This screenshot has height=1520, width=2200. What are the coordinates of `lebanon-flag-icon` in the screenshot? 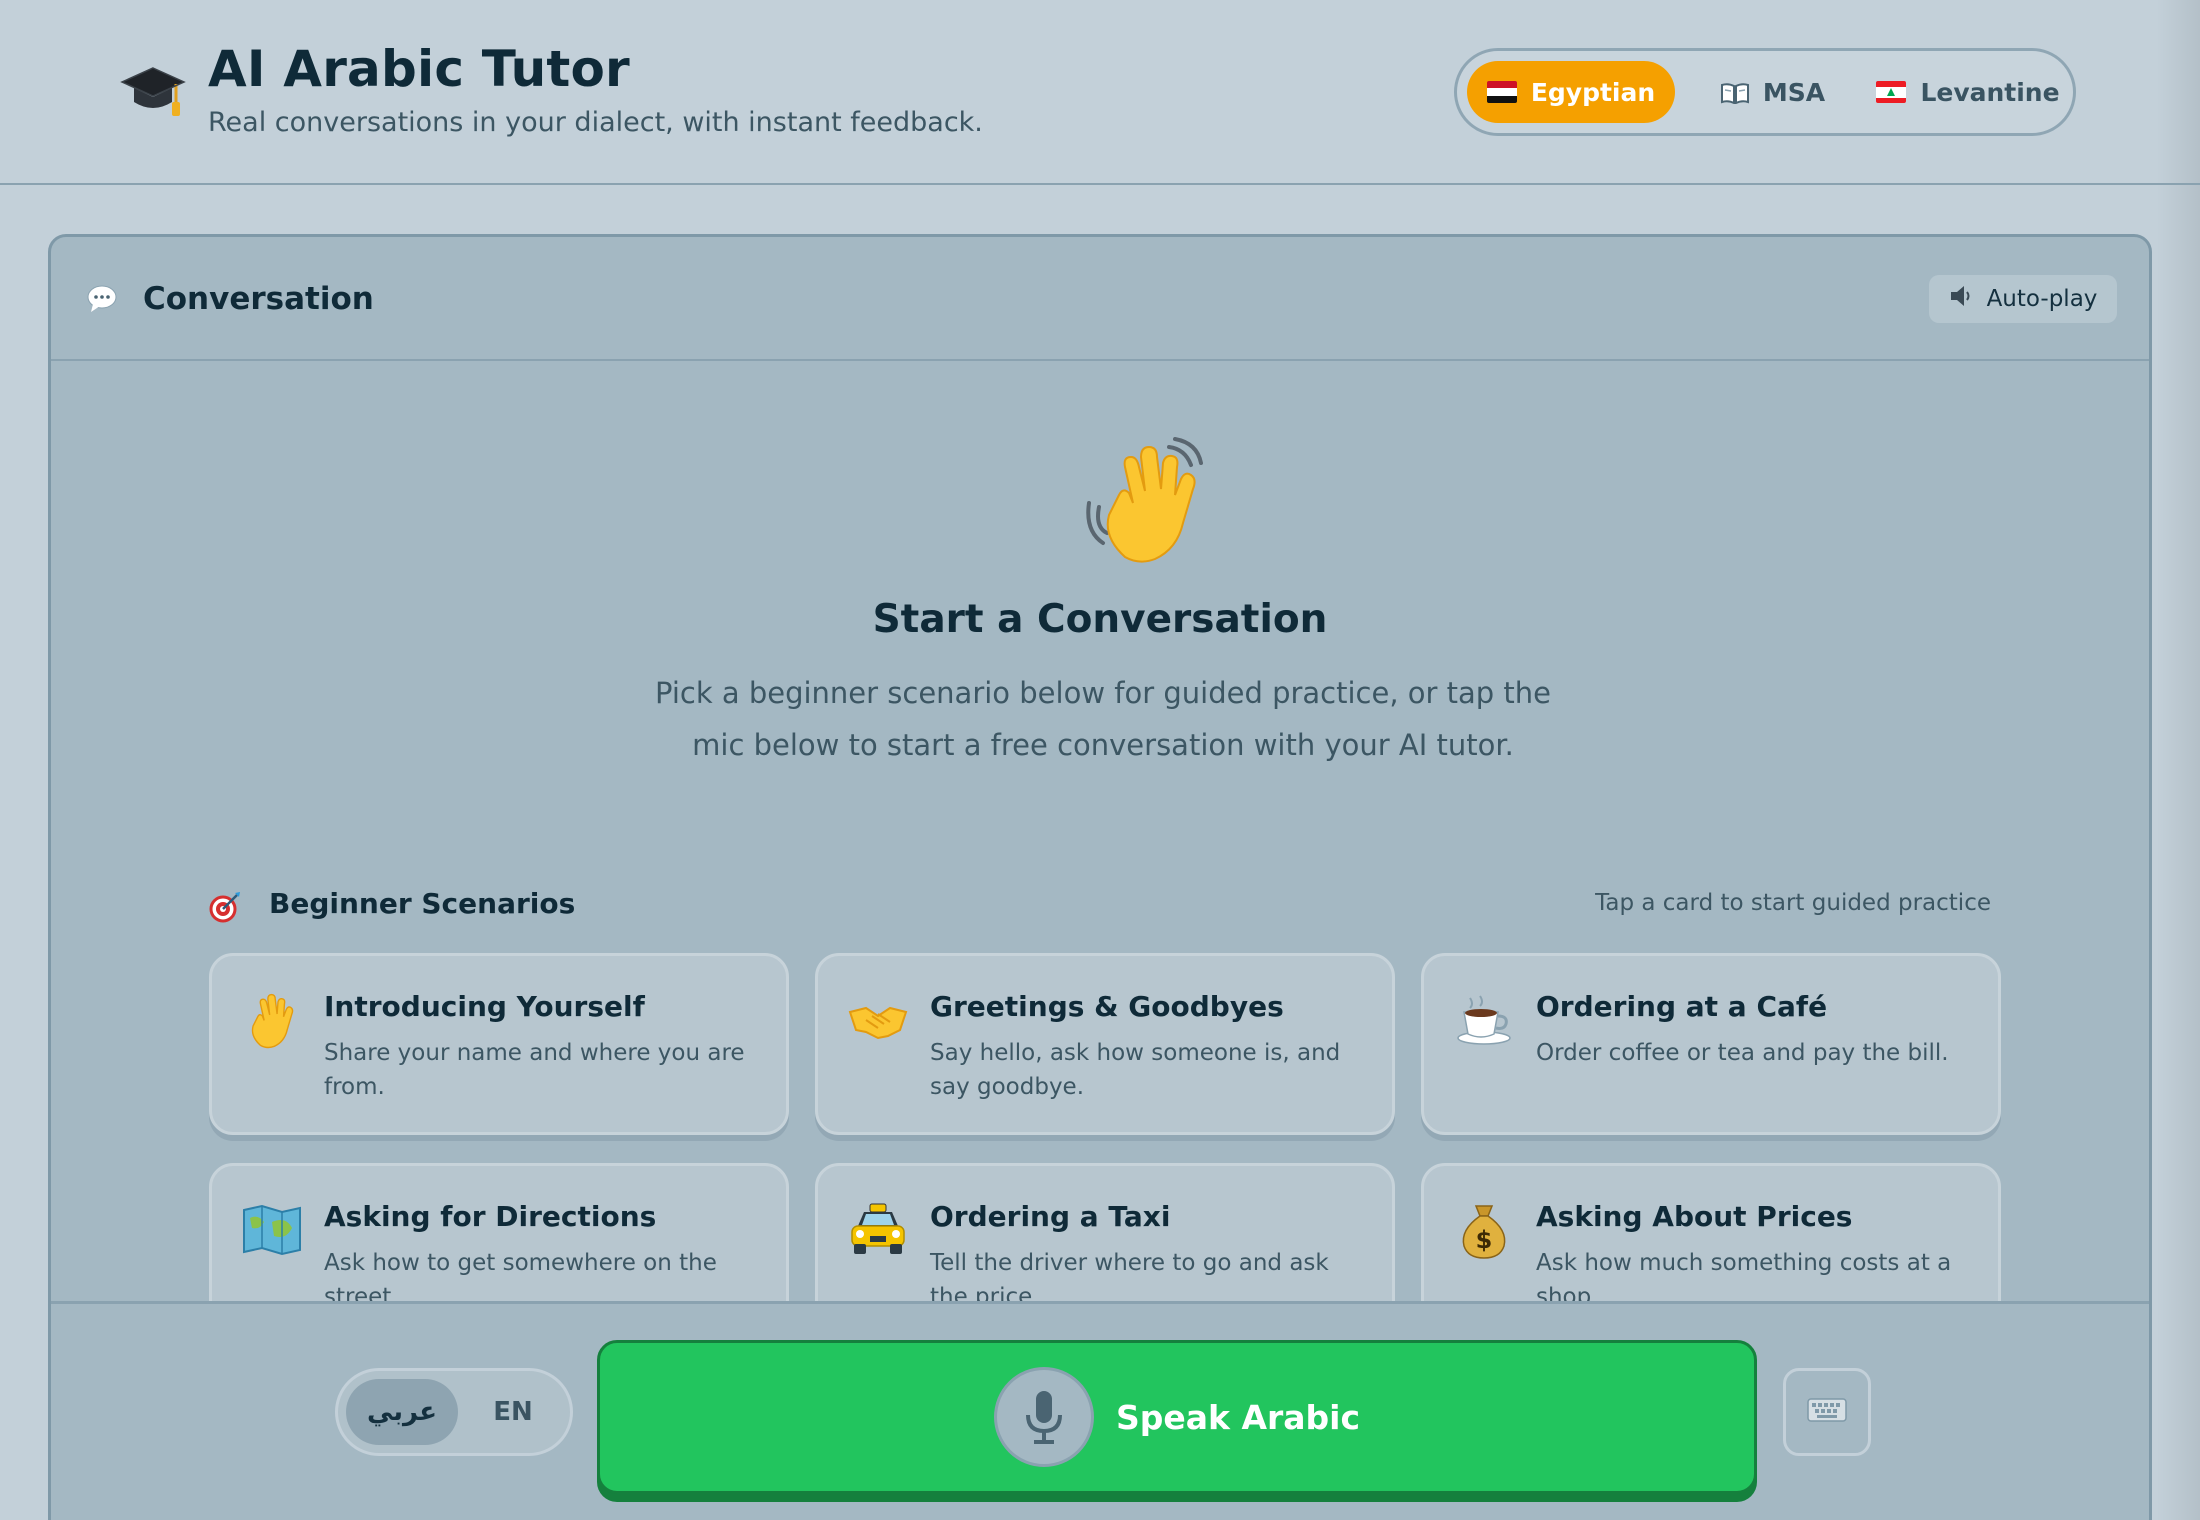 It's located at (1891, 92).